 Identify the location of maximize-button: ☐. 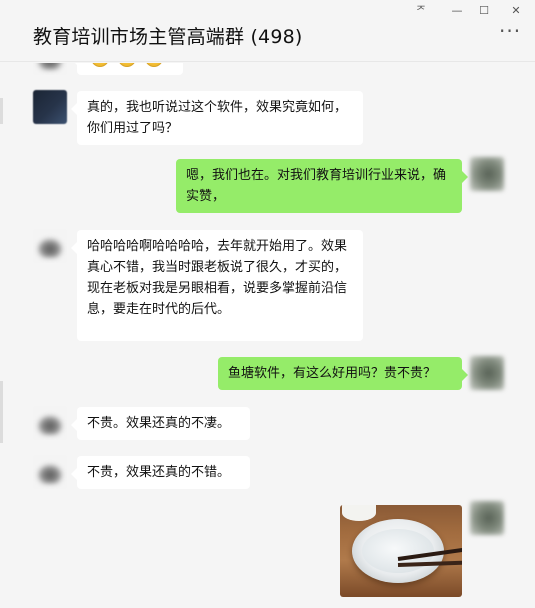
(484, 11).